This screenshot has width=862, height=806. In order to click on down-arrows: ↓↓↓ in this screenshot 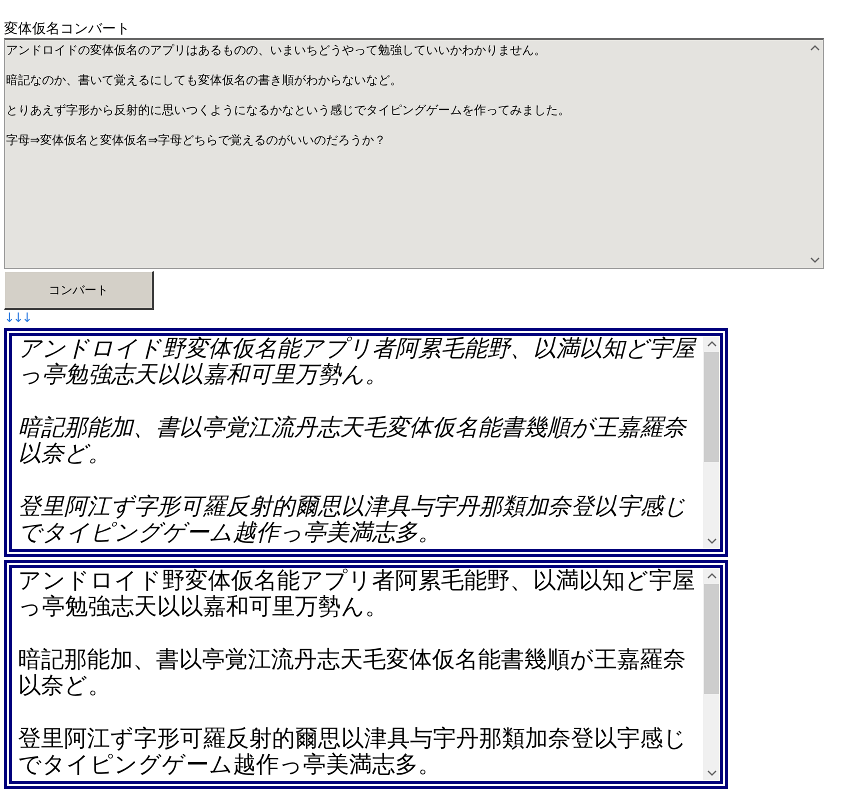, I will do `click(17, 319)`.